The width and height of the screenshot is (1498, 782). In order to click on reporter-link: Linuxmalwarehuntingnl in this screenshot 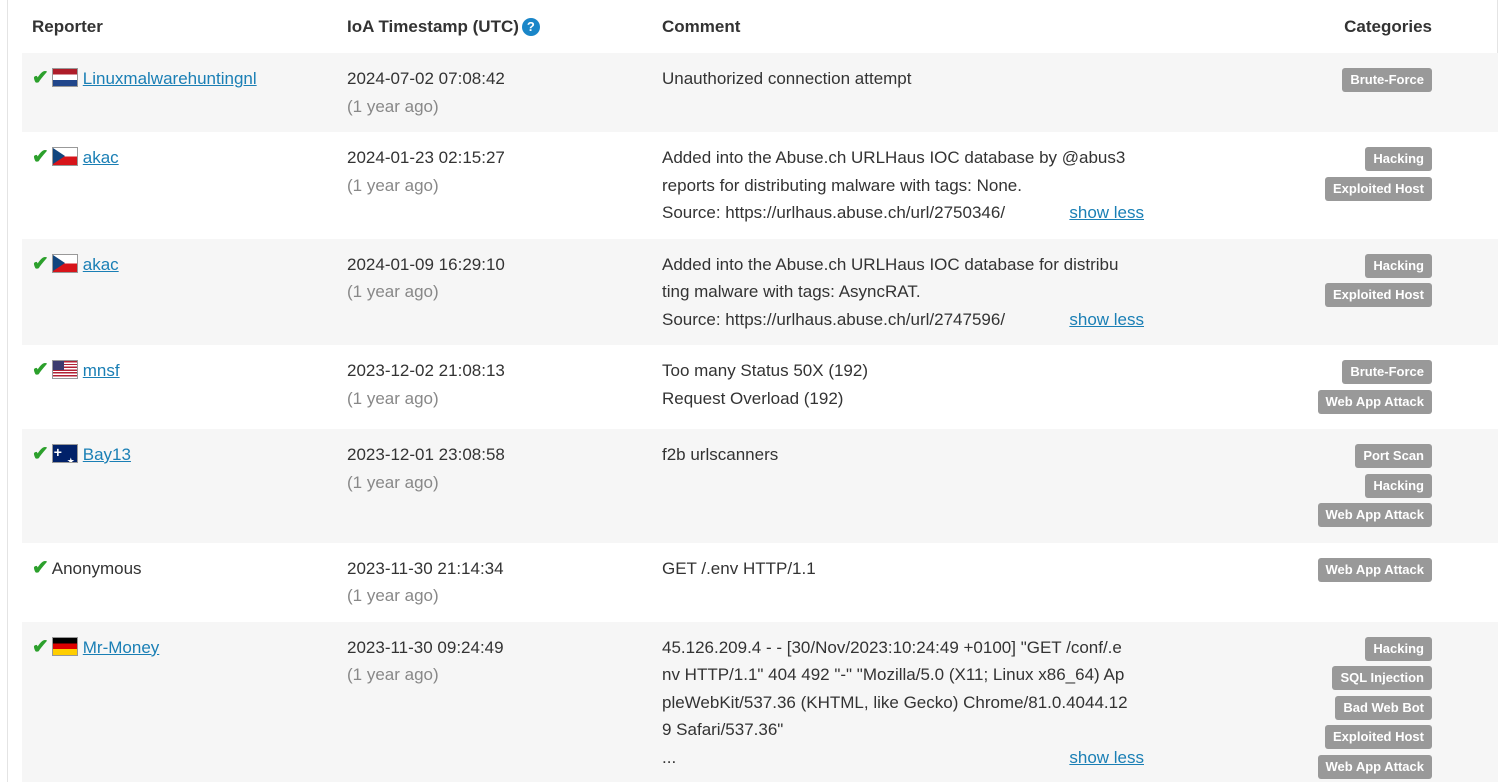, I will do `click(170, 78)`.